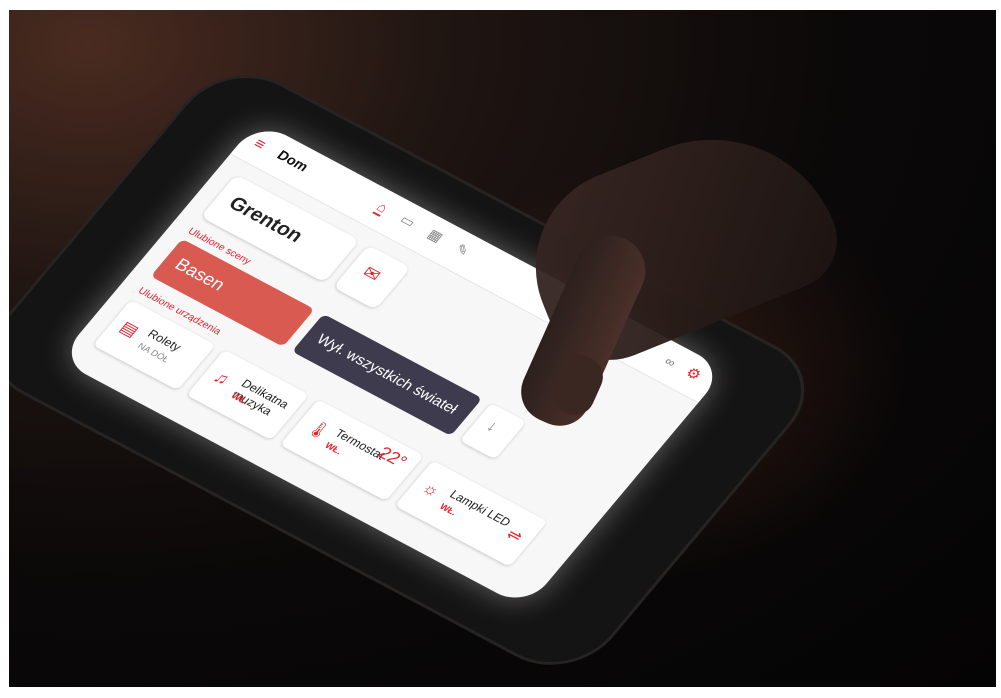 The width and height of the screenshot is (1001, 698). I want to click on music-icon: ♫, so click(221, 378).